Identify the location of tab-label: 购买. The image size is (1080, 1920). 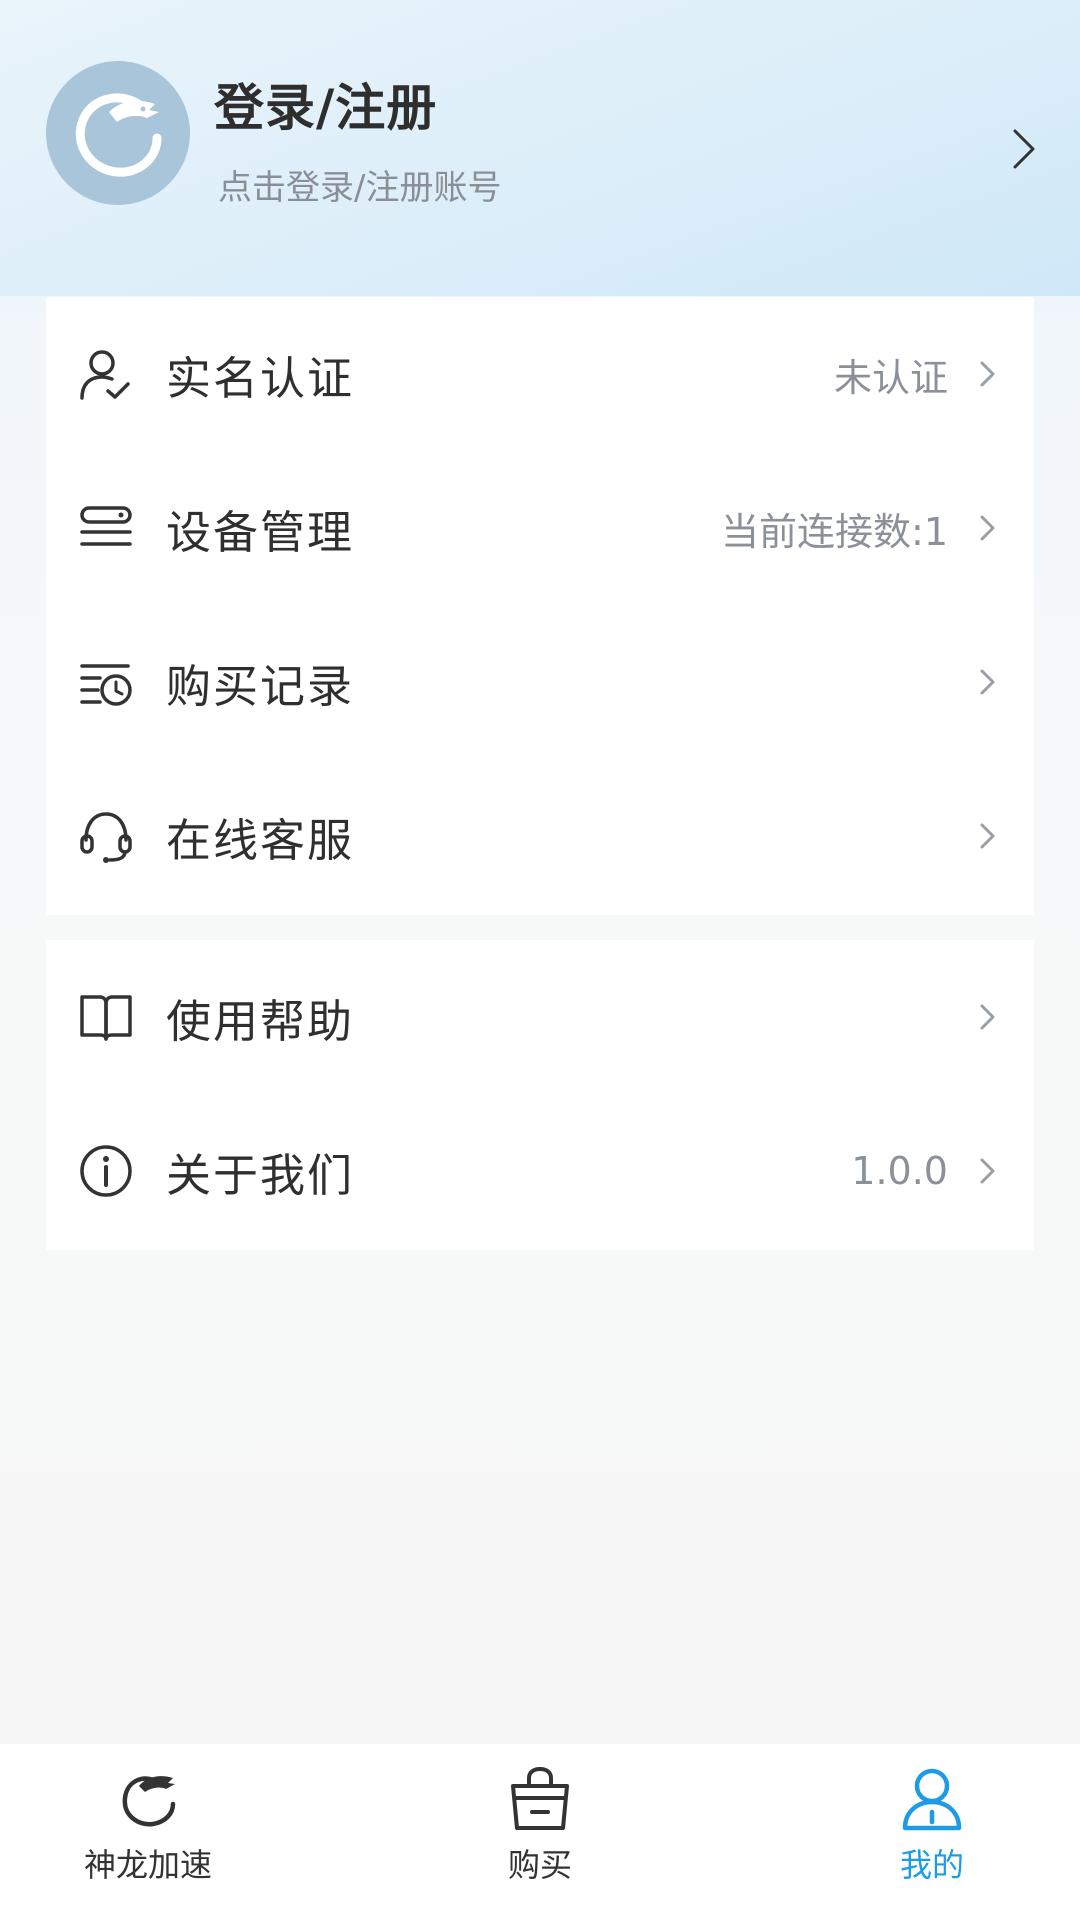
(539, 1865).